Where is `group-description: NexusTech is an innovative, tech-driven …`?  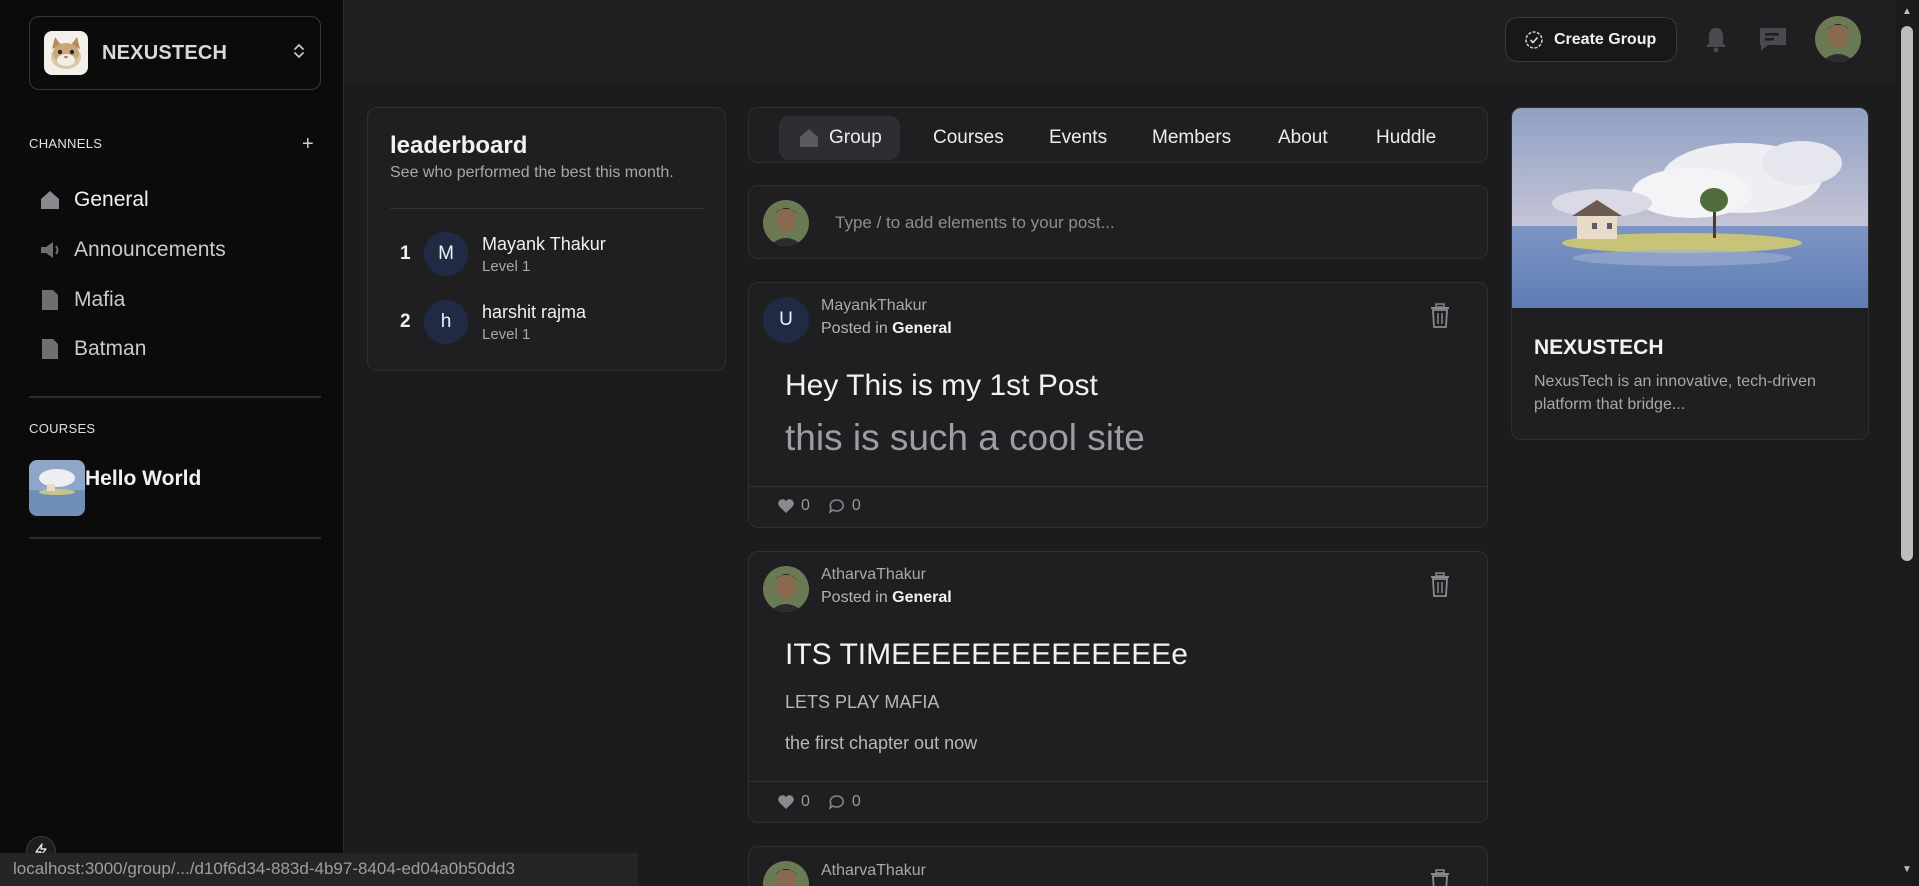
group-description: NexusTech is an innovative, tech-driven … is located at coordinates (1675, 393).